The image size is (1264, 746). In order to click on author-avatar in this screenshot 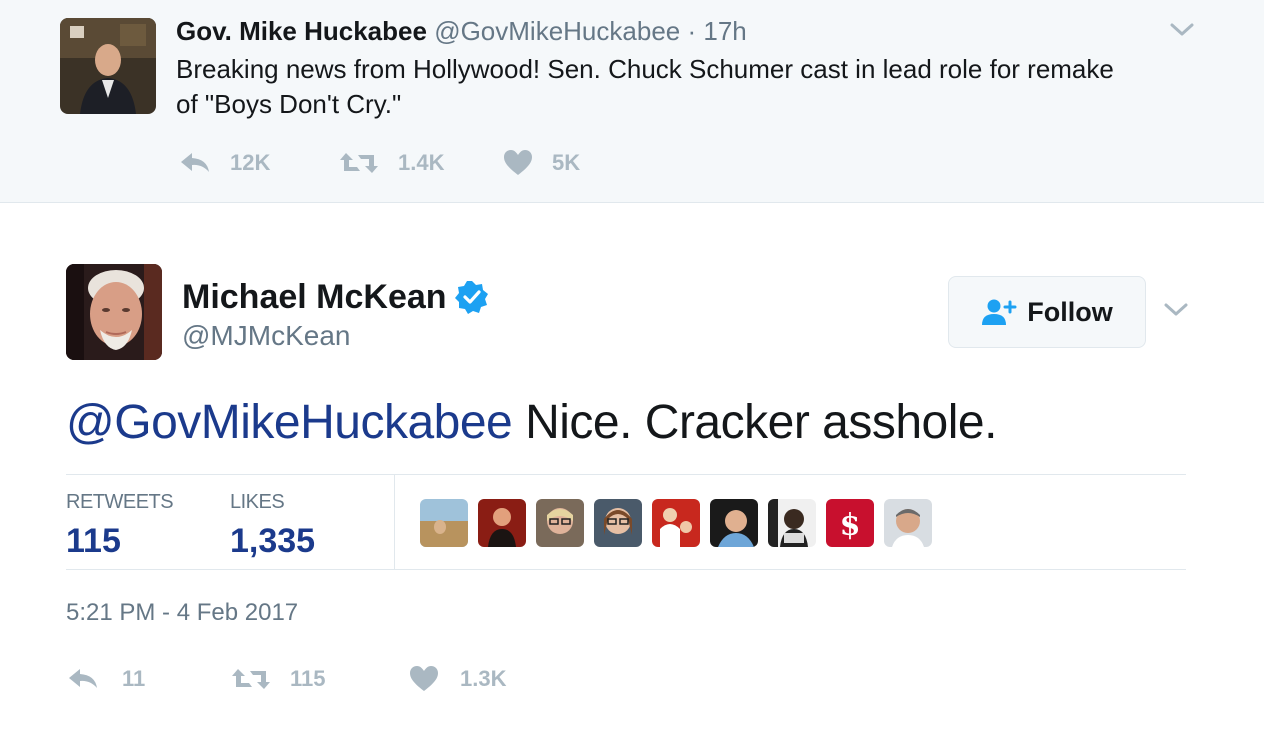, I will do `click(114, 312)`.